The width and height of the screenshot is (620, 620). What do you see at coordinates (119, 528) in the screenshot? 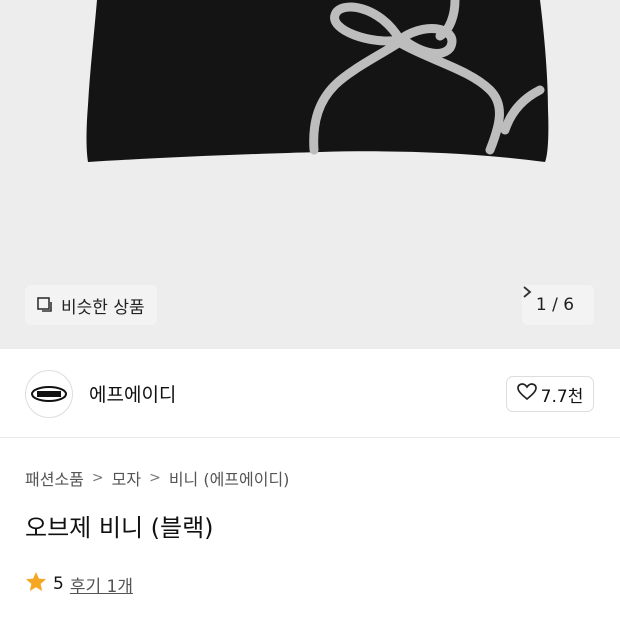
I see `product-title: 오브제 비니 (블랙)` at bounding box center [119, 528].